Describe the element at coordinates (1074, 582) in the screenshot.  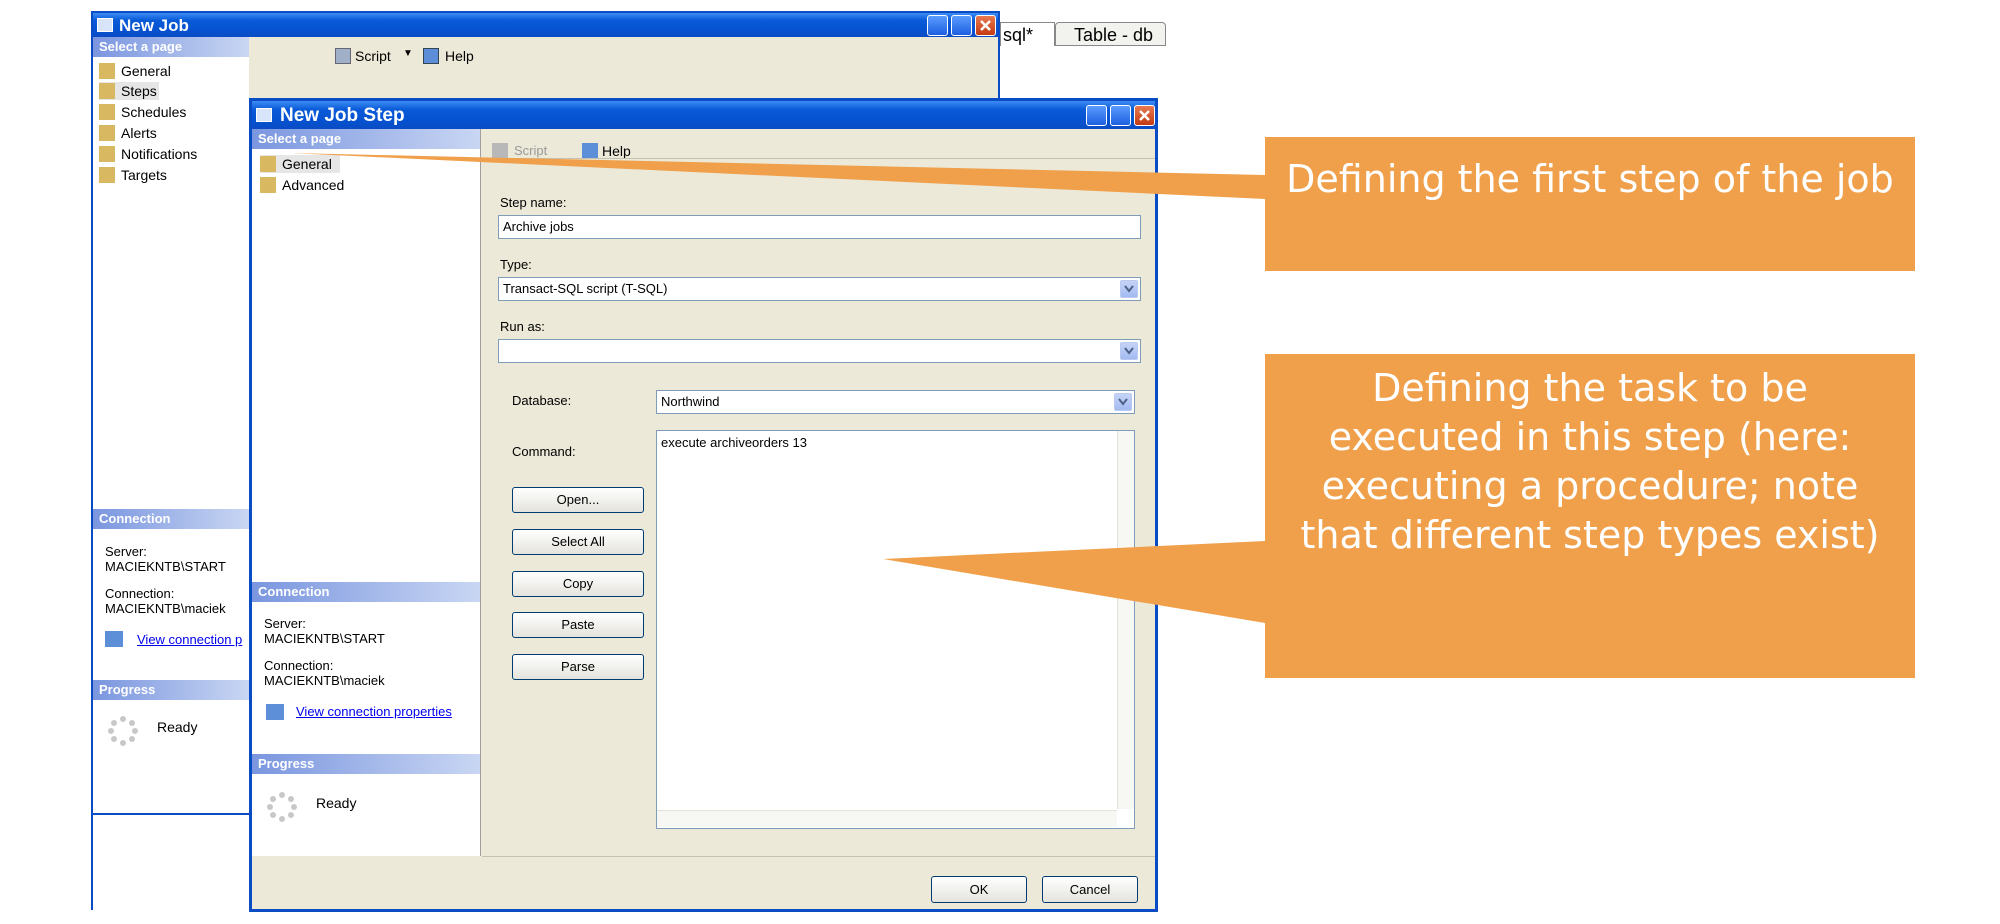
I see `callout-pointer-second` at that location.